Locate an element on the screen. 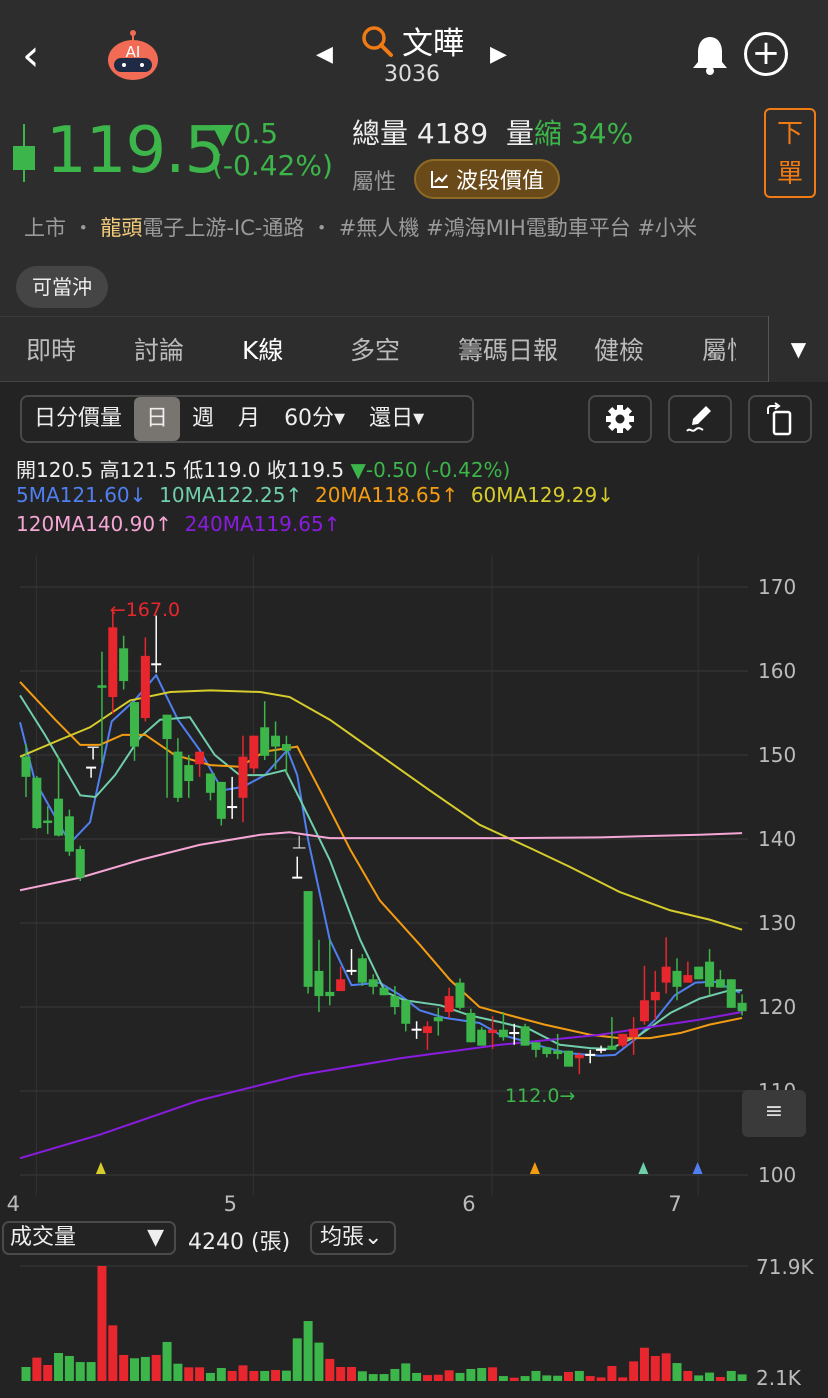 The height and width of the screenshot is (1398, 828). chevron-down-icon: ▼ is located at coordinates (155, 1237).